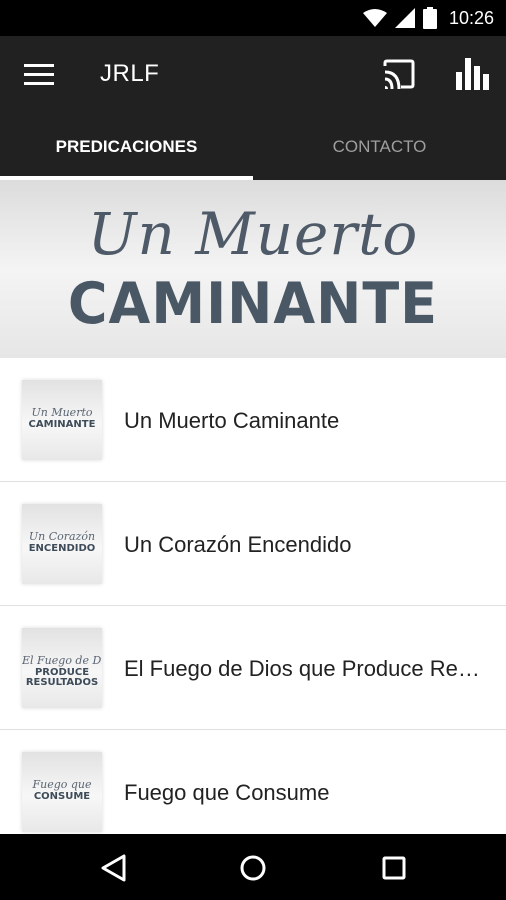  Describe the element at coordinates (404, 18) in the screenshot. I see `signal-icon` at that location.